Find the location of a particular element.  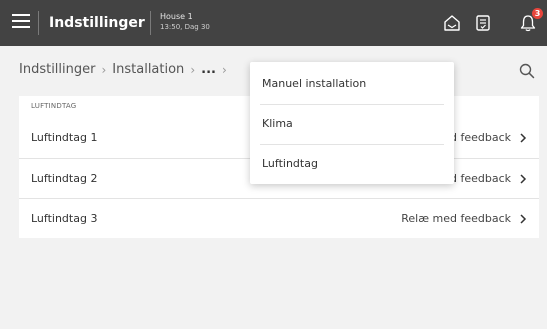

house-time: 13:50, Dag 30 is located at coordinates (185, 27).